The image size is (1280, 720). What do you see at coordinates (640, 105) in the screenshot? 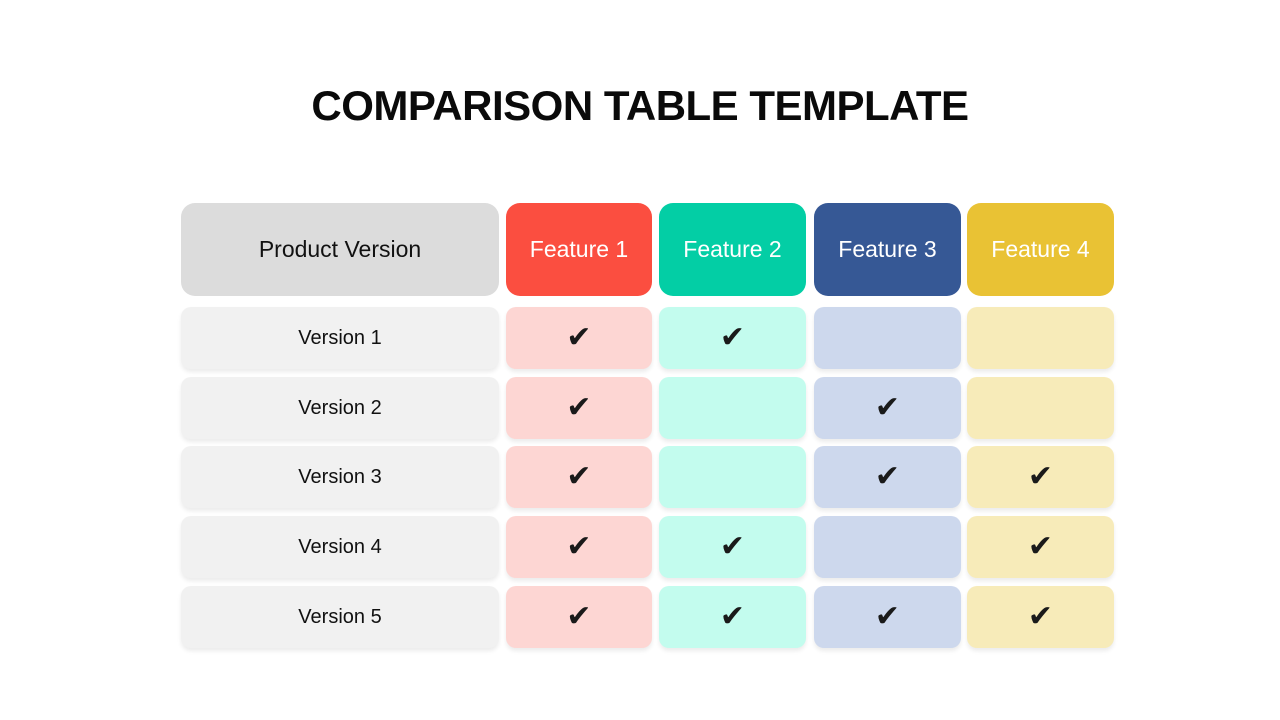
I see `page-title: COMPARISON TABLE TEMPLATE` at bounding box center [640, 105].